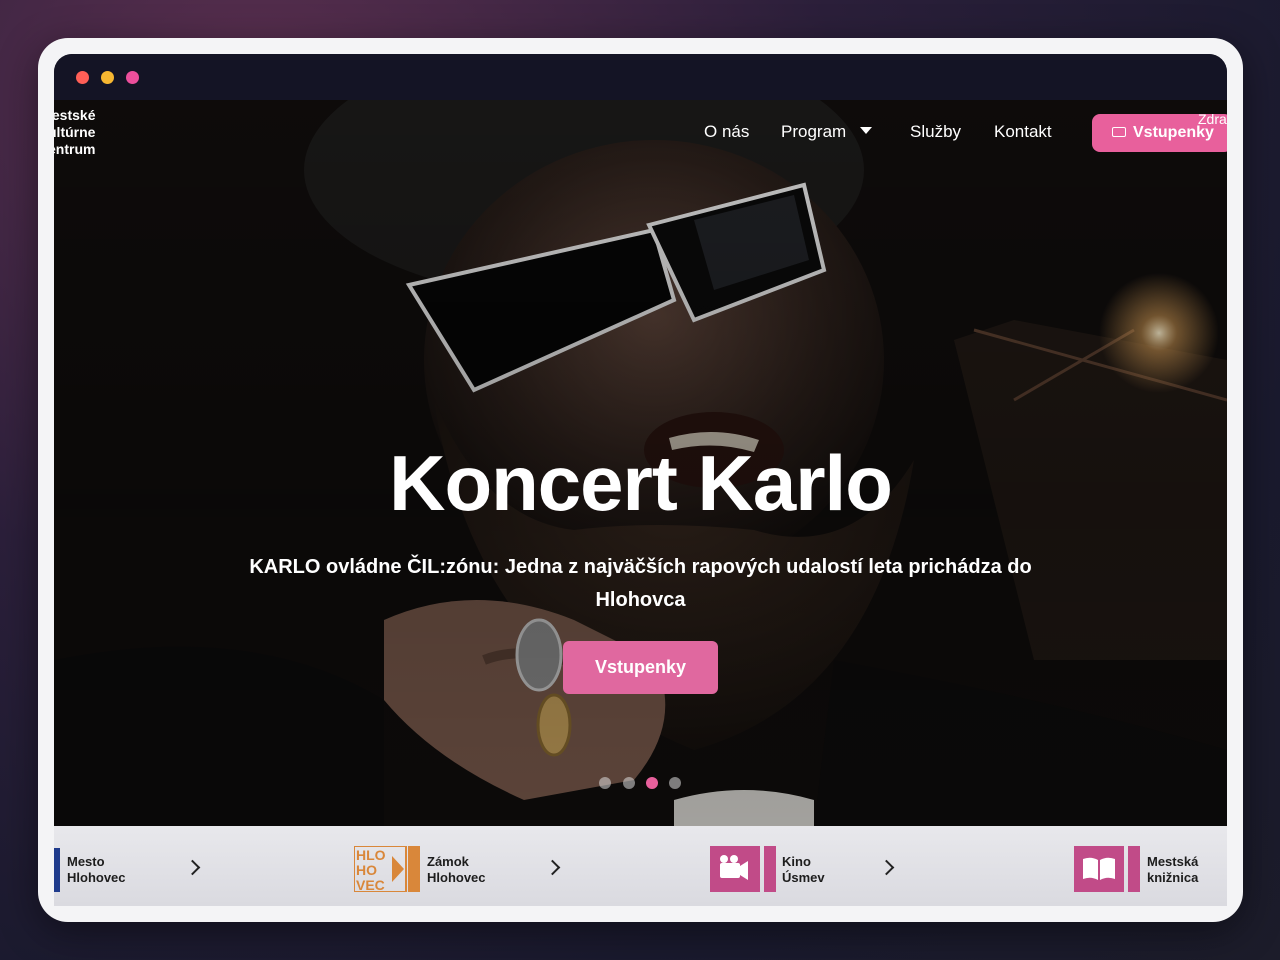 Image resolution: width=1280 pixels, height=960 pixels. I want to click on partner-zamok-hlohovec: HLO HO VEC Zámok Hlohovec, so click(464, 866).